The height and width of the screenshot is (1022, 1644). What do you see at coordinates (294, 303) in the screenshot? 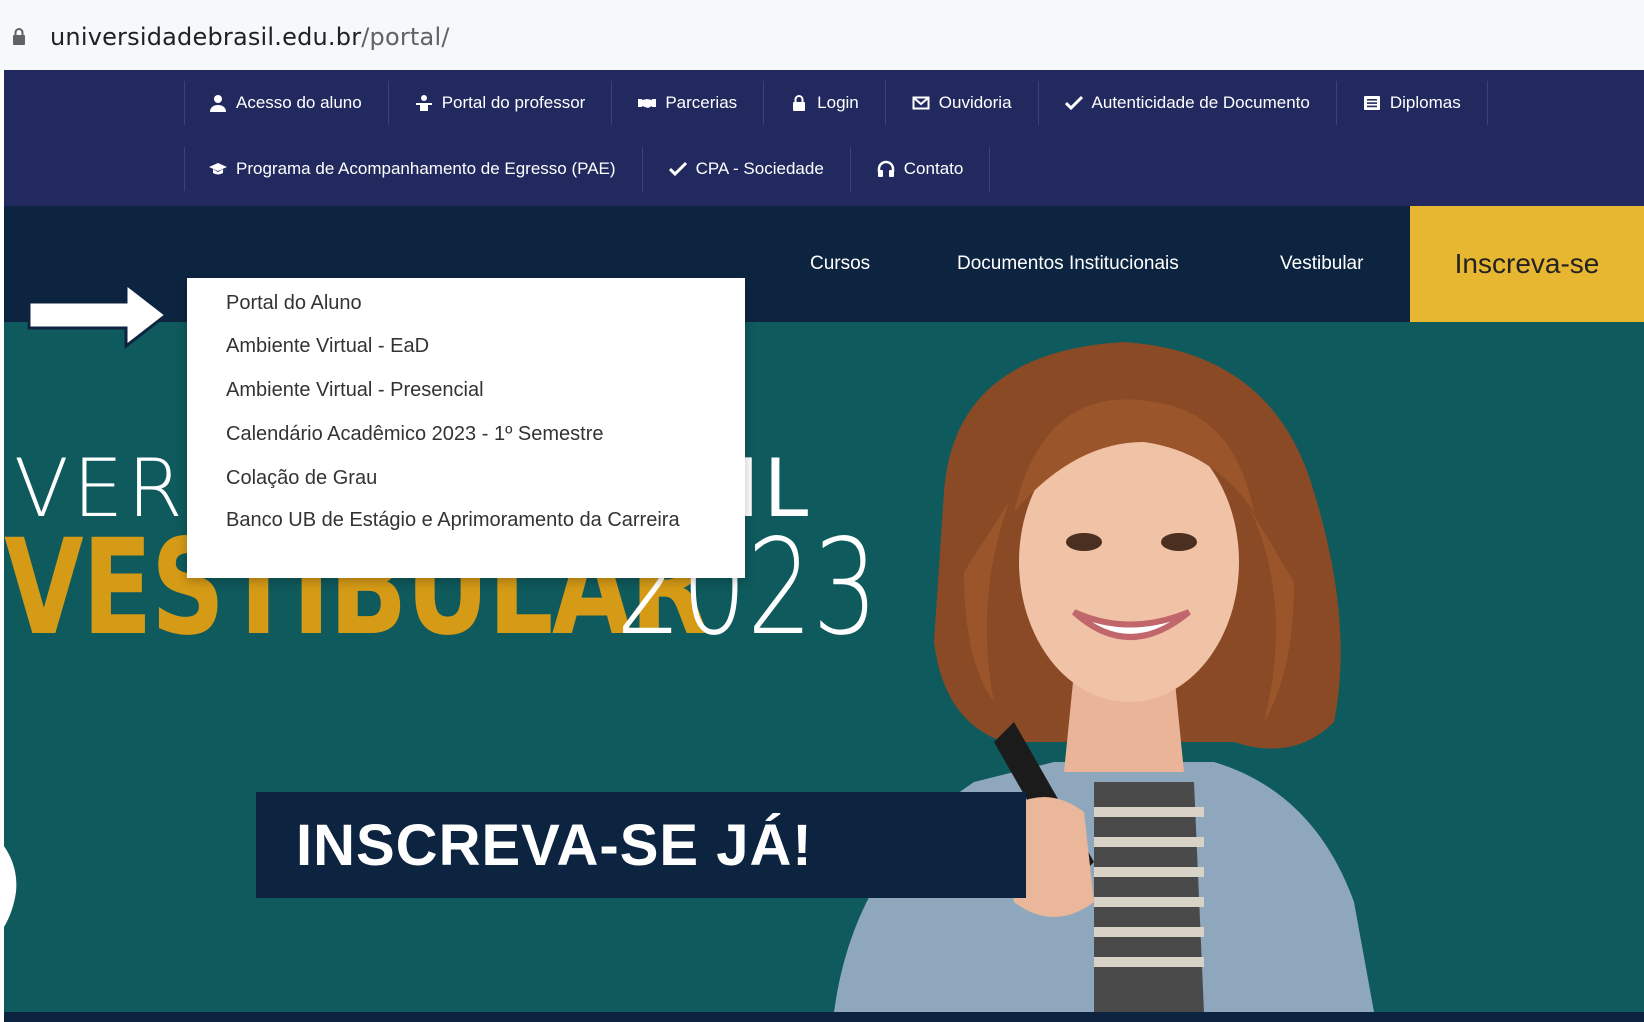
I see `dropdown-item-portal-do-aluno: Portal do Aluno` at bounding box center [294, 303].